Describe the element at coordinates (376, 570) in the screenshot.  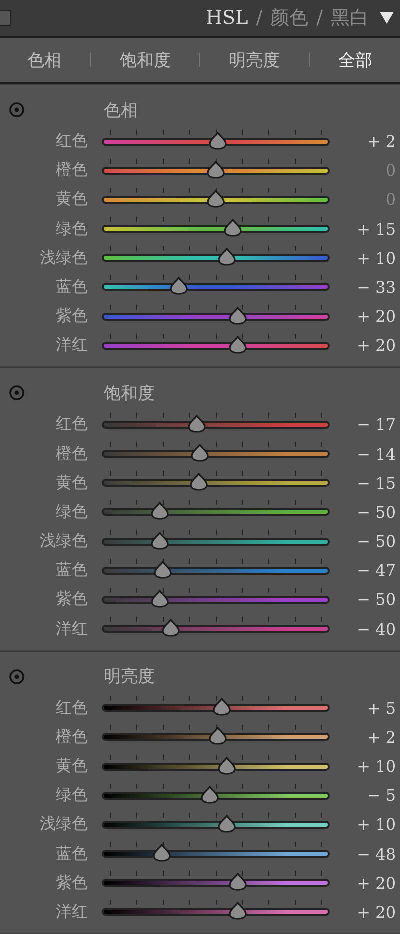
I see `slider-value: − 47` at that location.